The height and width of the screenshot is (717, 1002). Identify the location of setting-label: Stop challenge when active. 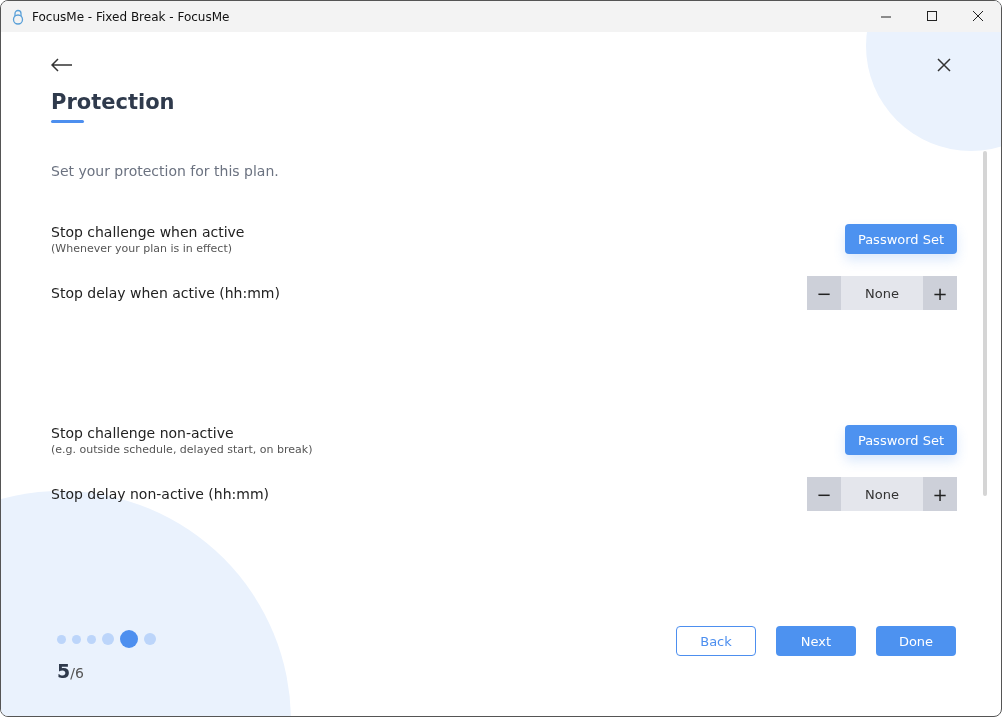
(148, 231).